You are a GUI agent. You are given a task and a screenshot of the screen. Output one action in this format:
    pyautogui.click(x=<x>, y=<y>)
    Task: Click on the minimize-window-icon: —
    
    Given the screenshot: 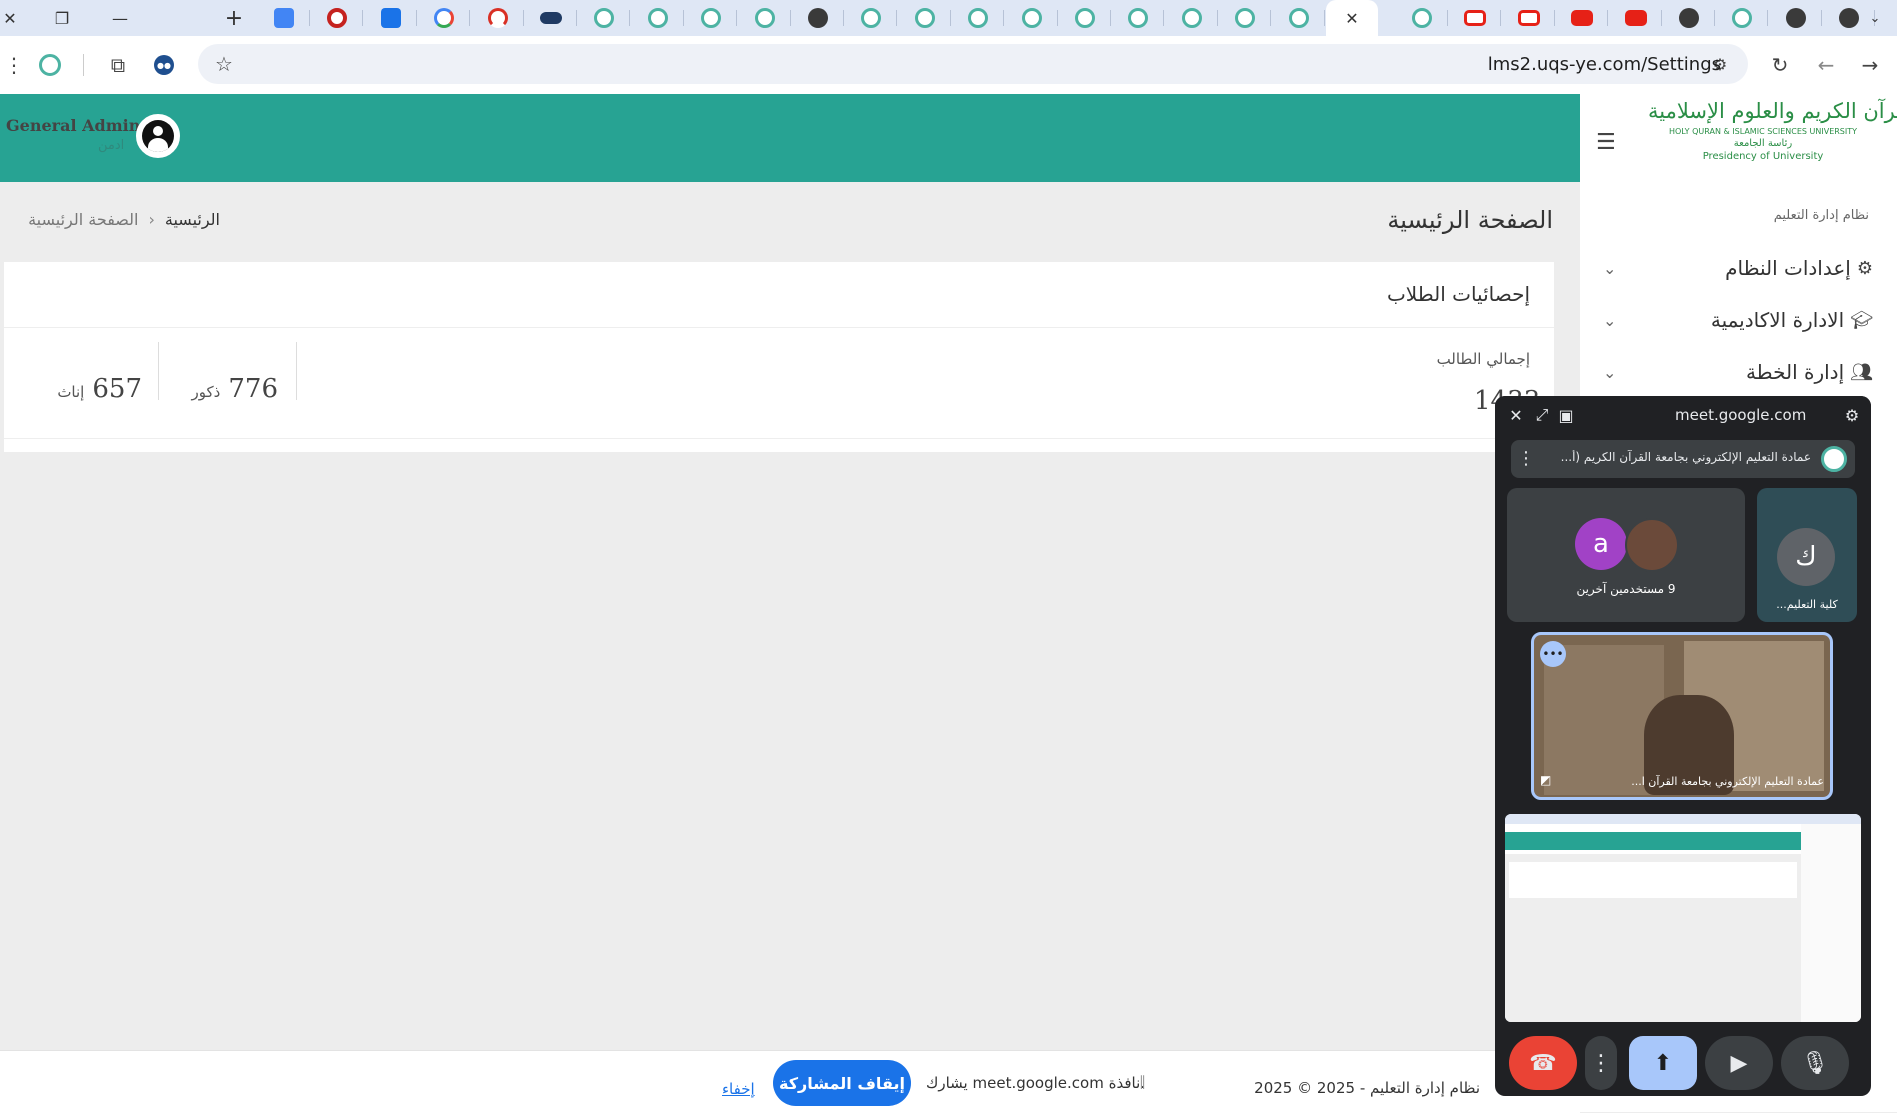 What is the action you would take?
    pyautogui.click(x=120, y=18)
    